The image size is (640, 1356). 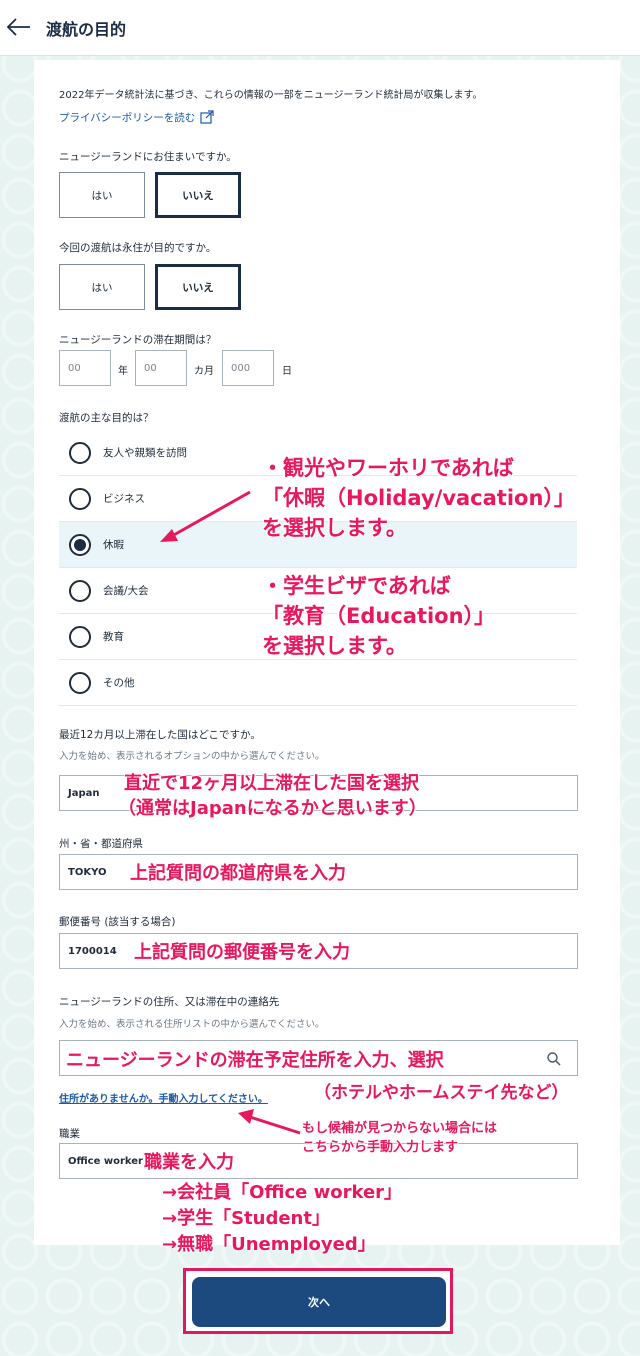 I want to click on annotation-education-line3: を選択します。, so click(x=334, y=646).